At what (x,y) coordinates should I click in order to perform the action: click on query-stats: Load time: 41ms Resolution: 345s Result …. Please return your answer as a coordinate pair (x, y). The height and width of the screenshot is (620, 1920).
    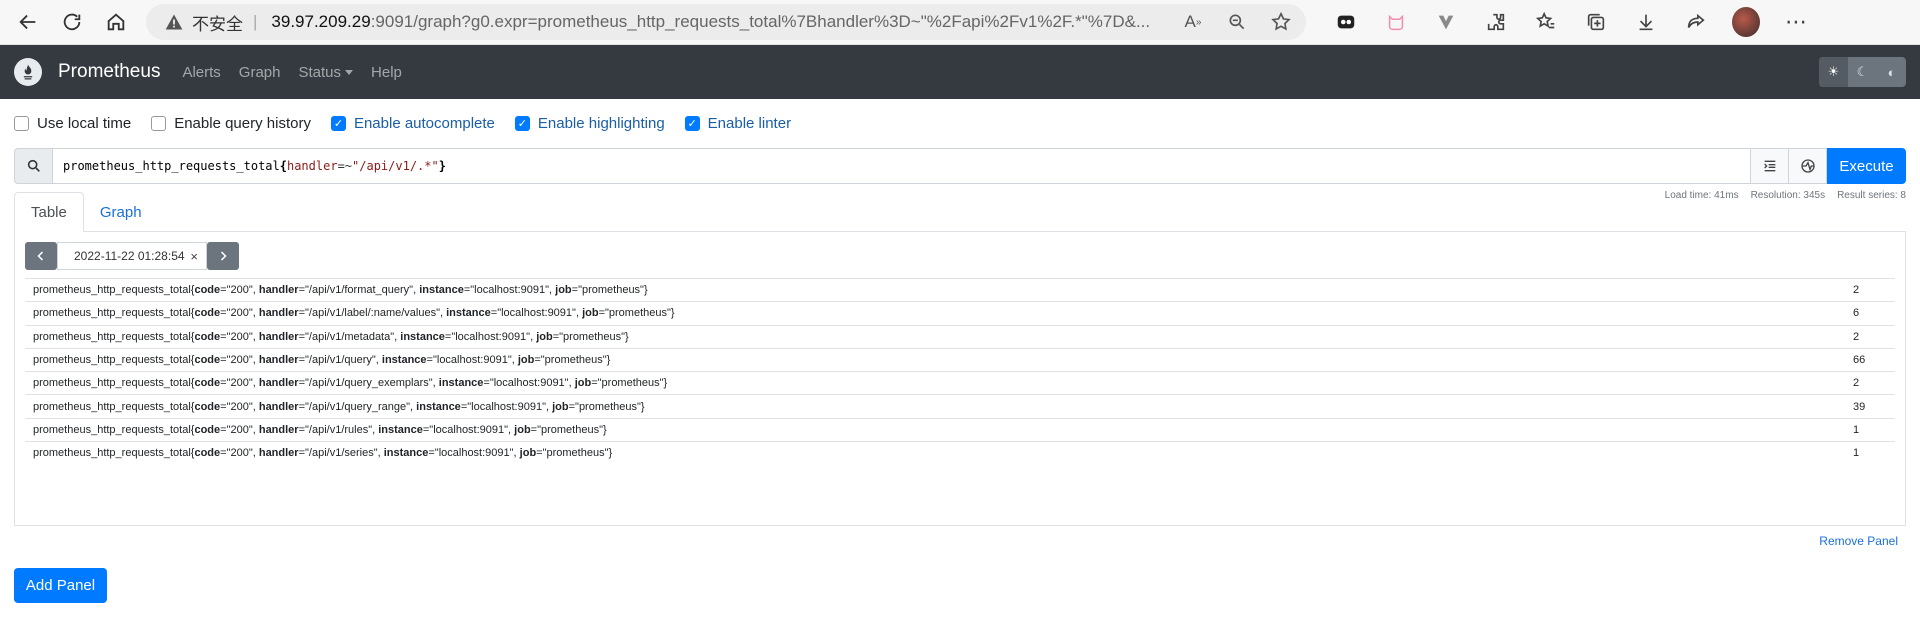
    Looking at the image, I should click on (1785, 195).